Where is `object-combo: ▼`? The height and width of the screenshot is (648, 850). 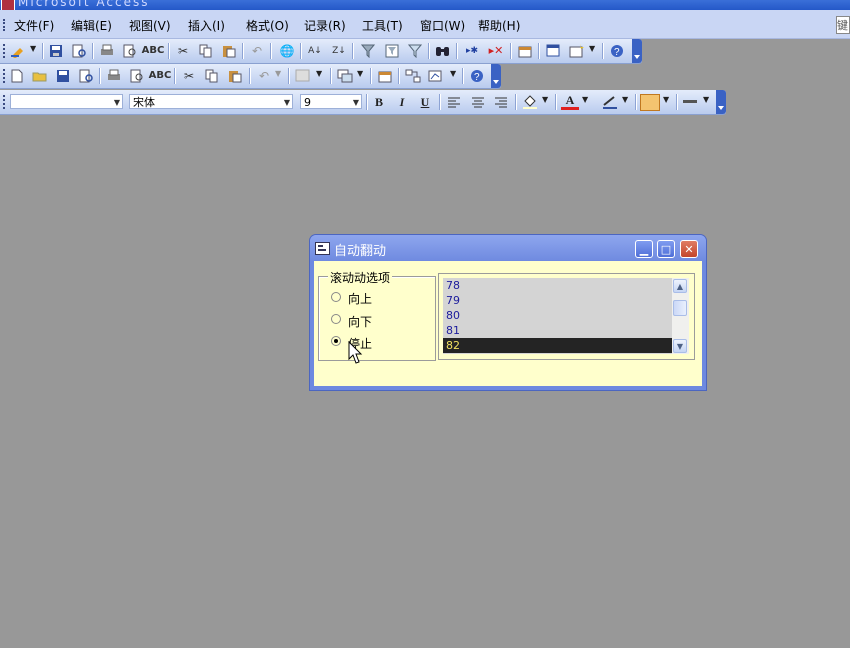 object-combo: ▼ is located at coordinates (66, 101).